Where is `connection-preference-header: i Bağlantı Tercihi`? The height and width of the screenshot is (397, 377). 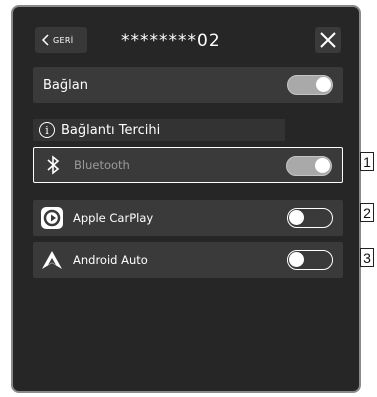
connection-preference-header: i Bağlantı Tercihi is located at coordinates (159, 130).